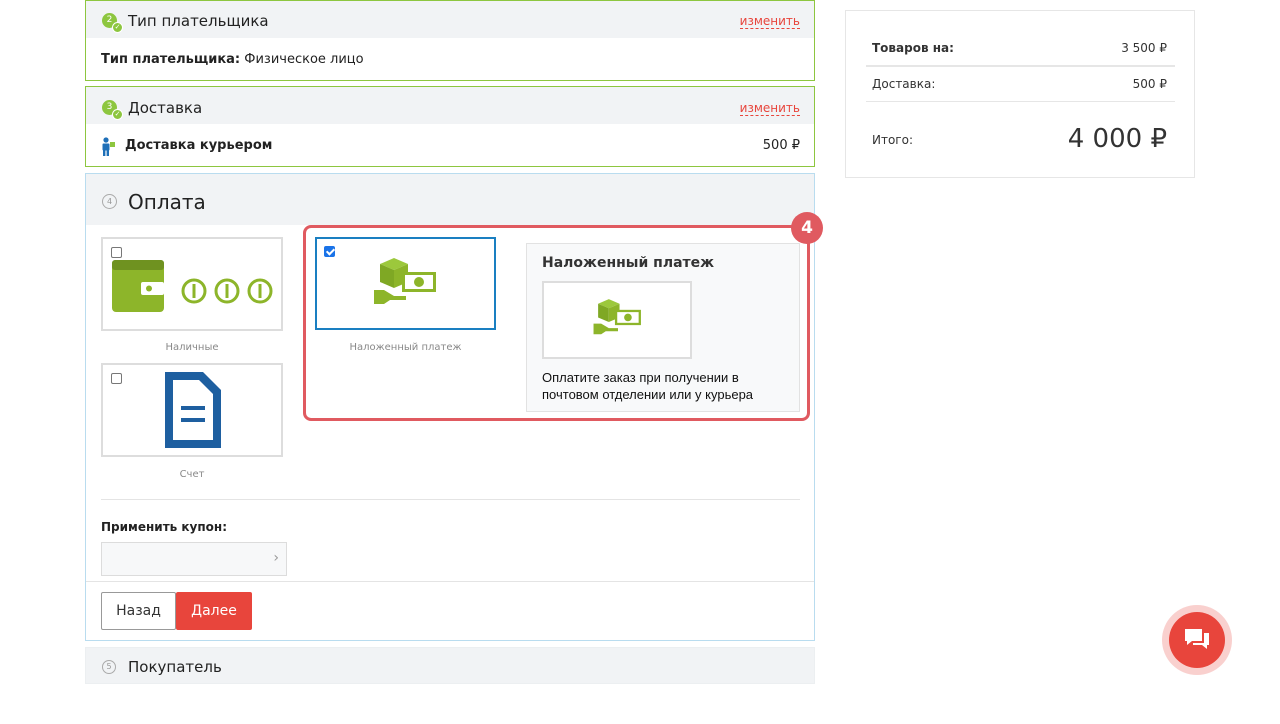  I want to click on chat-widget-button, so click(1197, 640).